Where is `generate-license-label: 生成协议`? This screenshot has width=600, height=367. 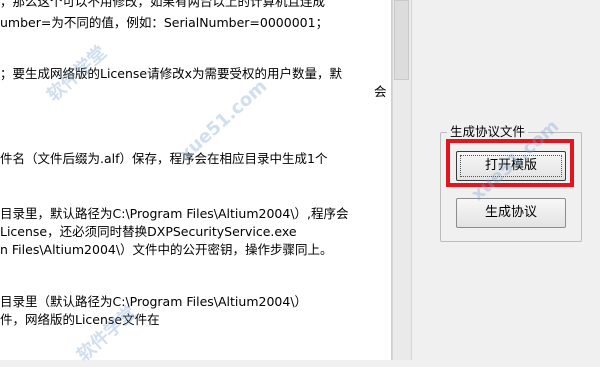 generate-license-label: 生成协议 is located at coordinates (510, 212).